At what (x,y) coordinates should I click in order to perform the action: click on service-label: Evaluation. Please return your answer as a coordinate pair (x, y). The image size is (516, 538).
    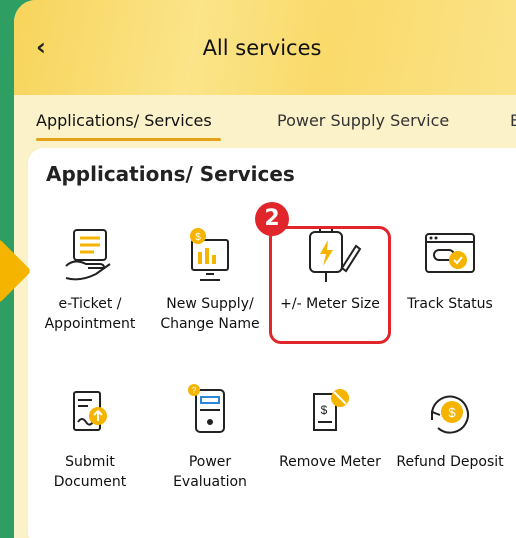
    Looking at the image, I should click on (210, 482).